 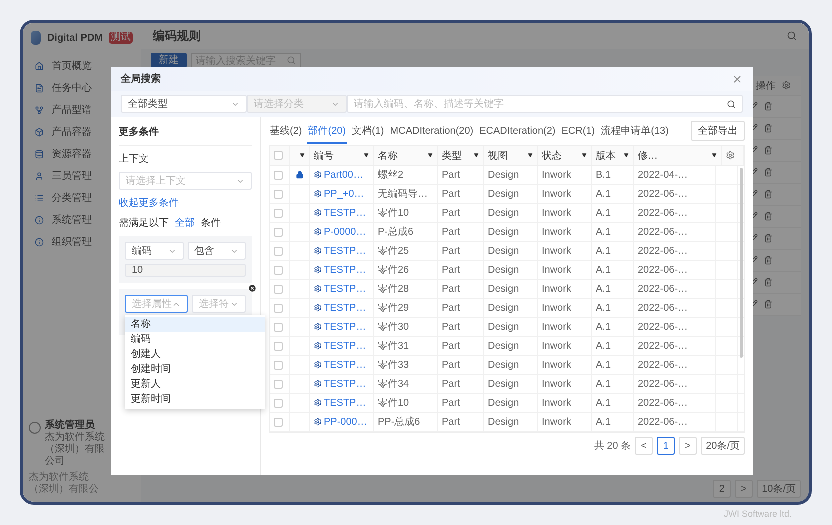 I want to click on footer-text: 杰为软件系统（深圳）有限公, so click(x=64, y=483).